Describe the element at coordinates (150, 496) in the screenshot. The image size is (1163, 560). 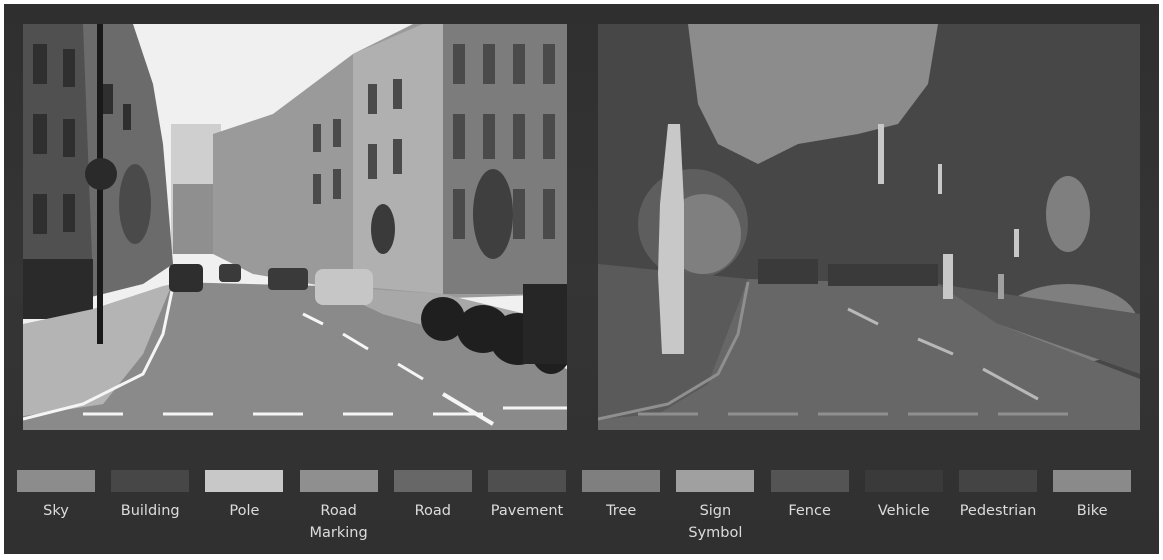
I see `legend-item: Building` at that location.